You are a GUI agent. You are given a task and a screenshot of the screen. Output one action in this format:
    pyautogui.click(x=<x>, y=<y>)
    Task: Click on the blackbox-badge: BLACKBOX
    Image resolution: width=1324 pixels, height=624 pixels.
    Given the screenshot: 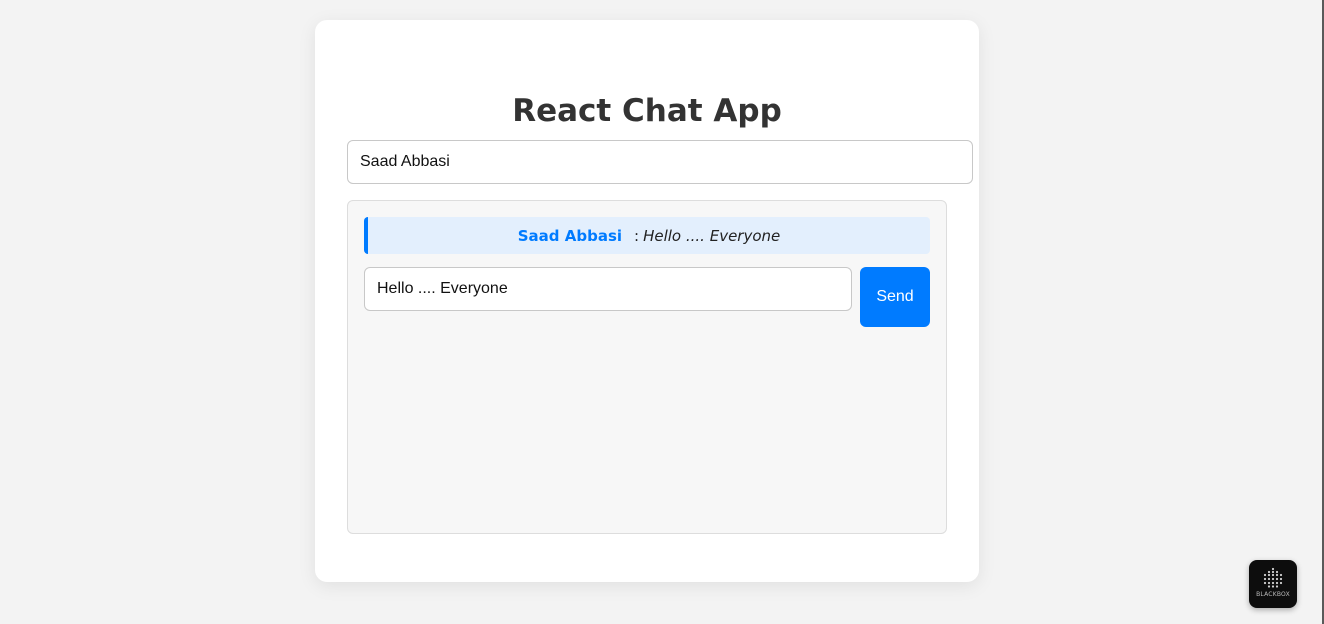 What is the action you would take?
    pyautogui.click(x=1273, y=584)
    